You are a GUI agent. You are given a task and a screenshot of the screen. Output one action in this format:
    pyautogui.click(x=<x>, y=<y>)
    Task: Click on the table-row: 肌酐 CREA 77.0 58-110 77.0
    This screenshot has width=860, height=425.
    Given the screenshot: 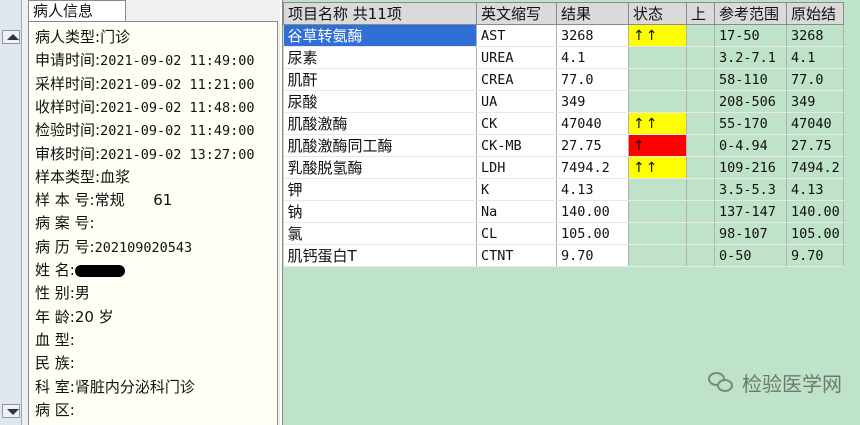 What is the action you would take?
    pyautogui.click(x=563, y=79)
    